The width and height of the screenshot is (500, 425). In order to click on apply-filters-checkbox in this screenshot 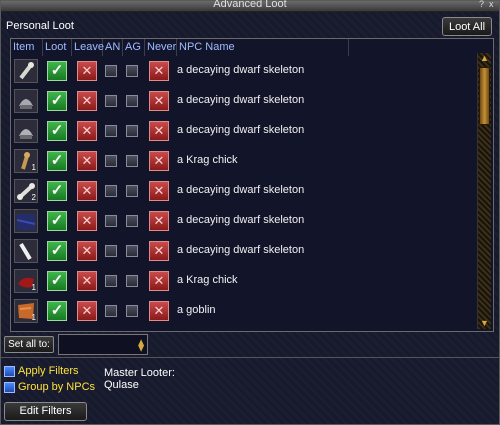, I will do `click(9, 371)`.